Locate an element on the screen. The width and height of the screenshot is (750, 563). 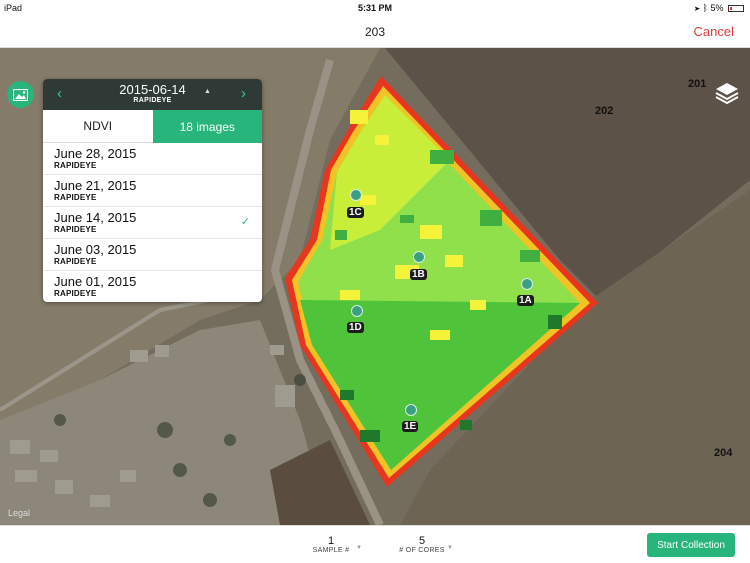
field-label-204: 204 is located at coordinates (723, 453).